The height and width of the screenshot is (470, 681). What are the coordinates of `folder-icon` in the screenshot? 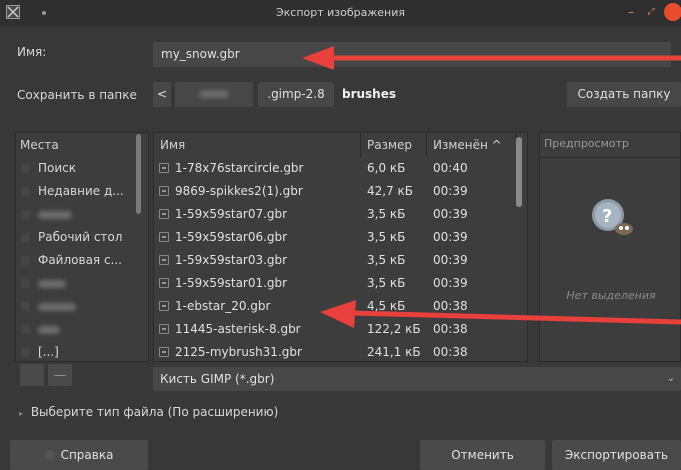 It's located at (25, 214).